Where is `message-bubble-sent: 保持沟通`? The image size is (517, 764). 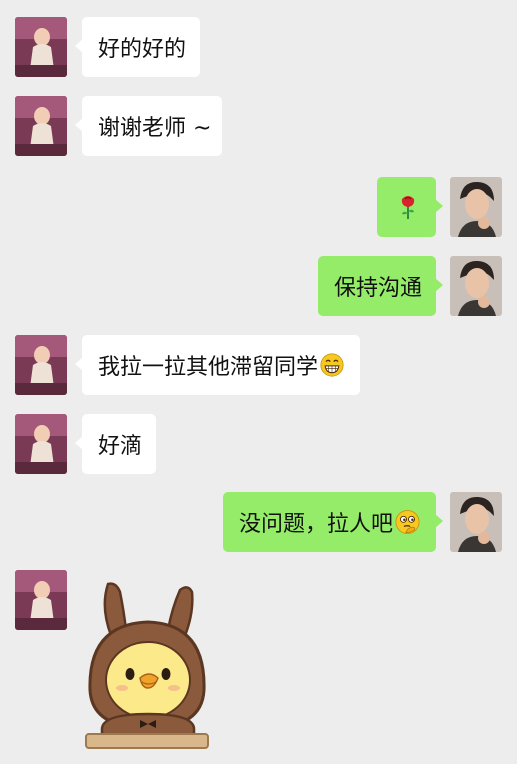
message-bubble-sent: 保持沟通 is located at coordinates (380, 286).